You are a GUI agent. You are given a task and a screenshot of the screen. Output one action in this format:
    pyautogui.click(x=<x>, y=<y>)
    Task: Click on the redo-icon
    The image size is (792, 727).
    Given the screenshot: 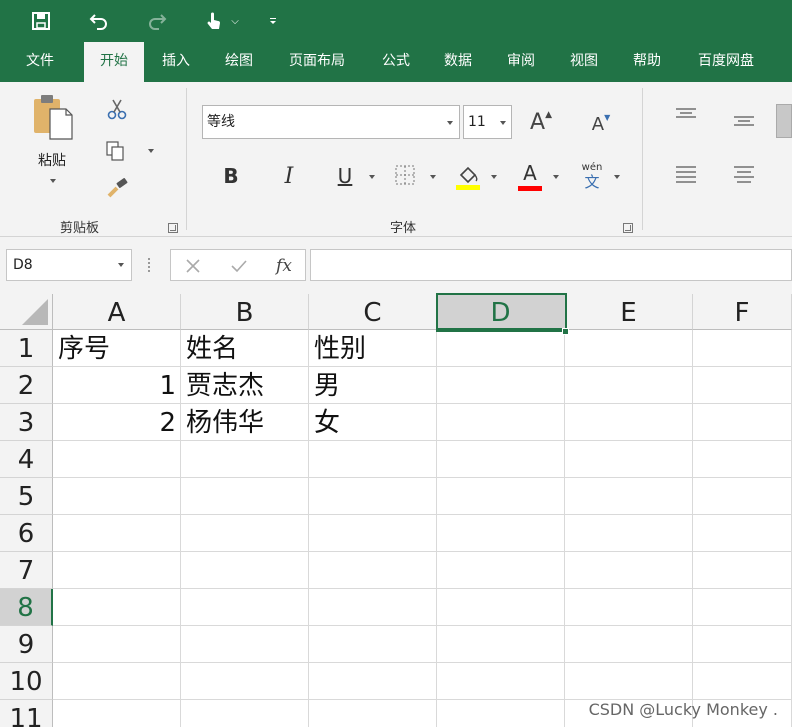 What is the action you would take?
    pyautogui.click(x=157, y=21)
    